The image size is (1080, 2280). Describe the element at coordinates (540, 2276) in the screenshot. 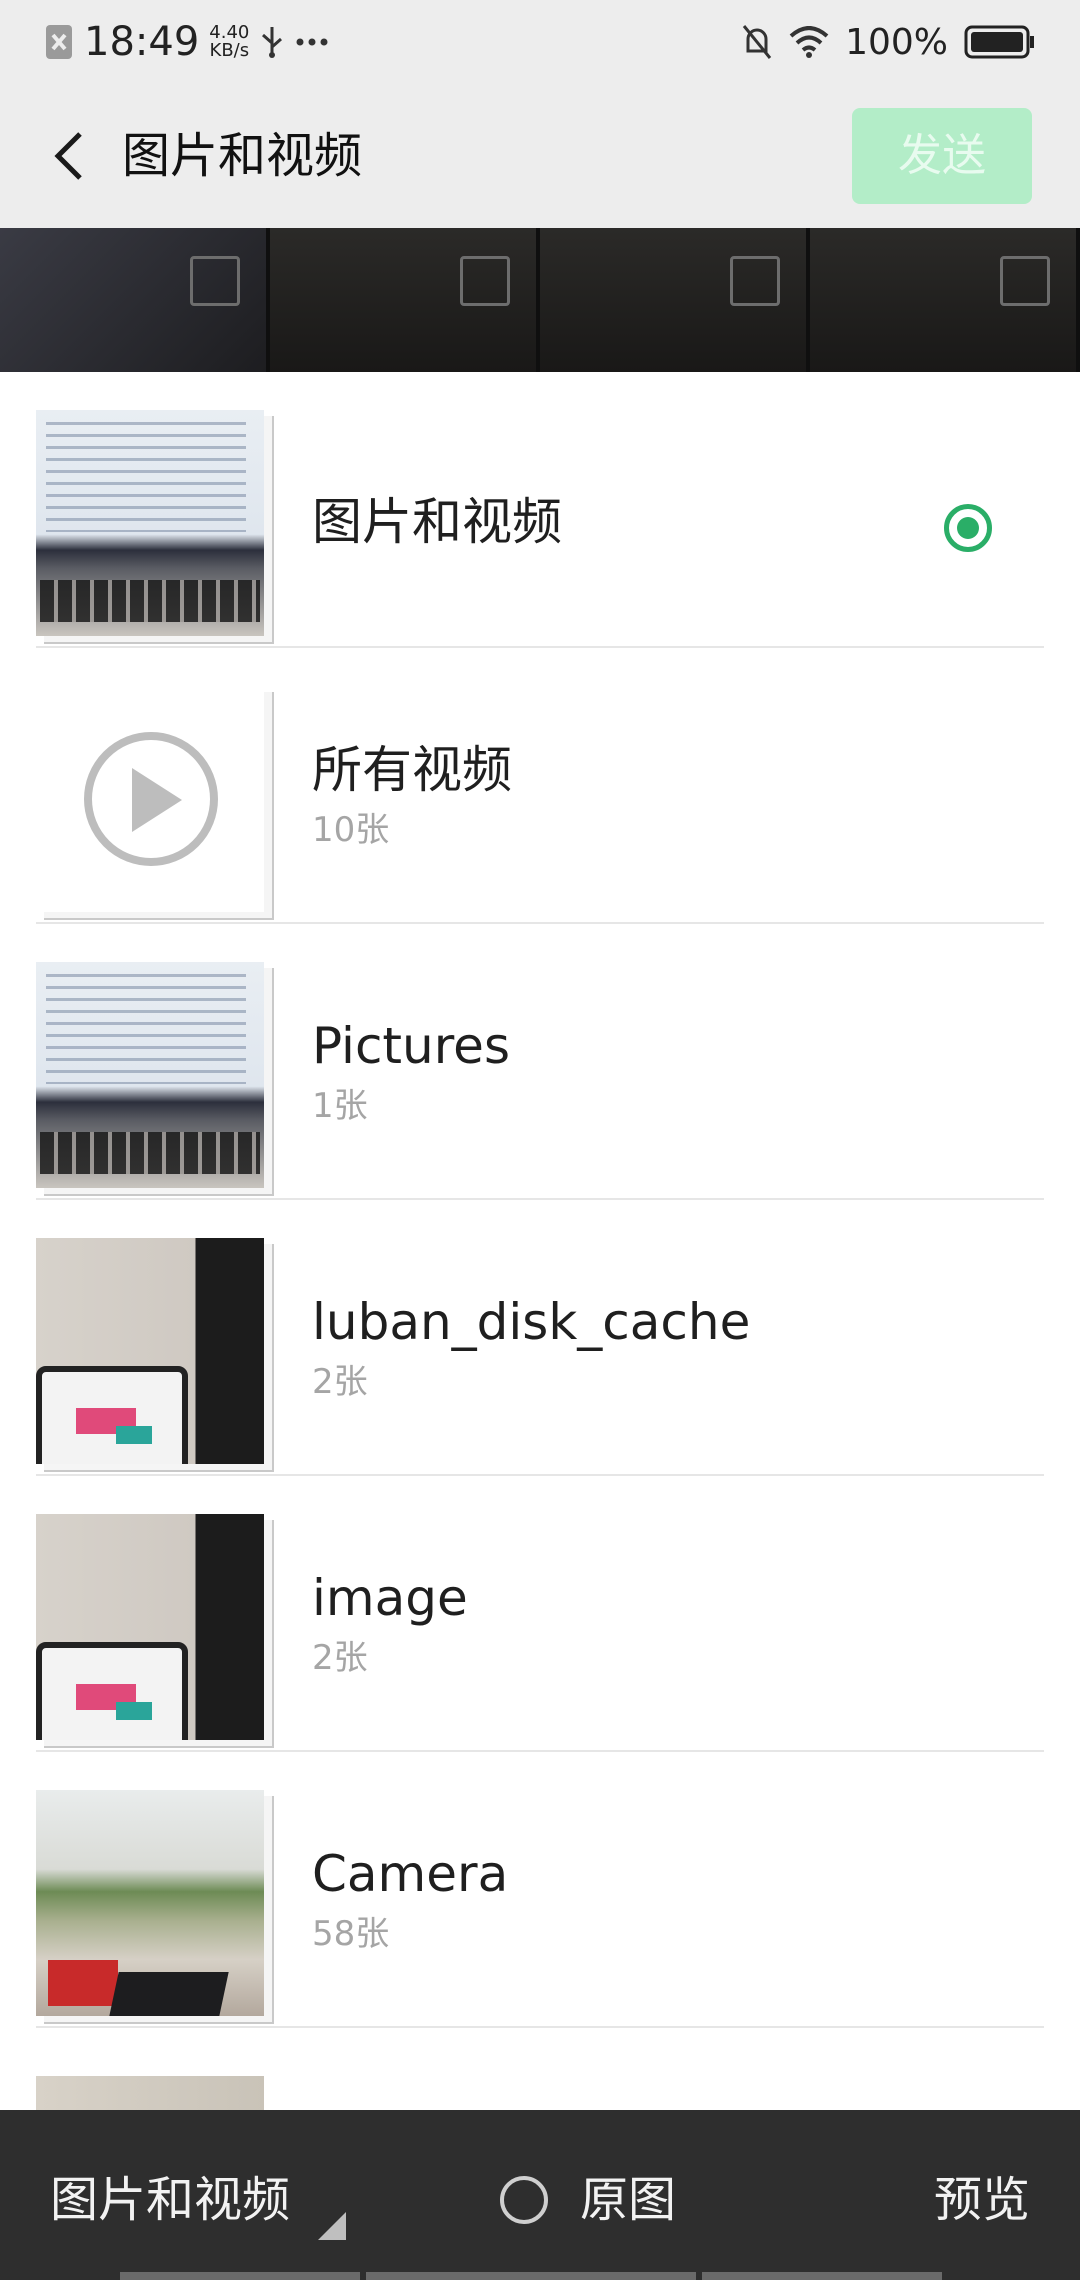

I see `thumbnail-scroll-strip` at that location.